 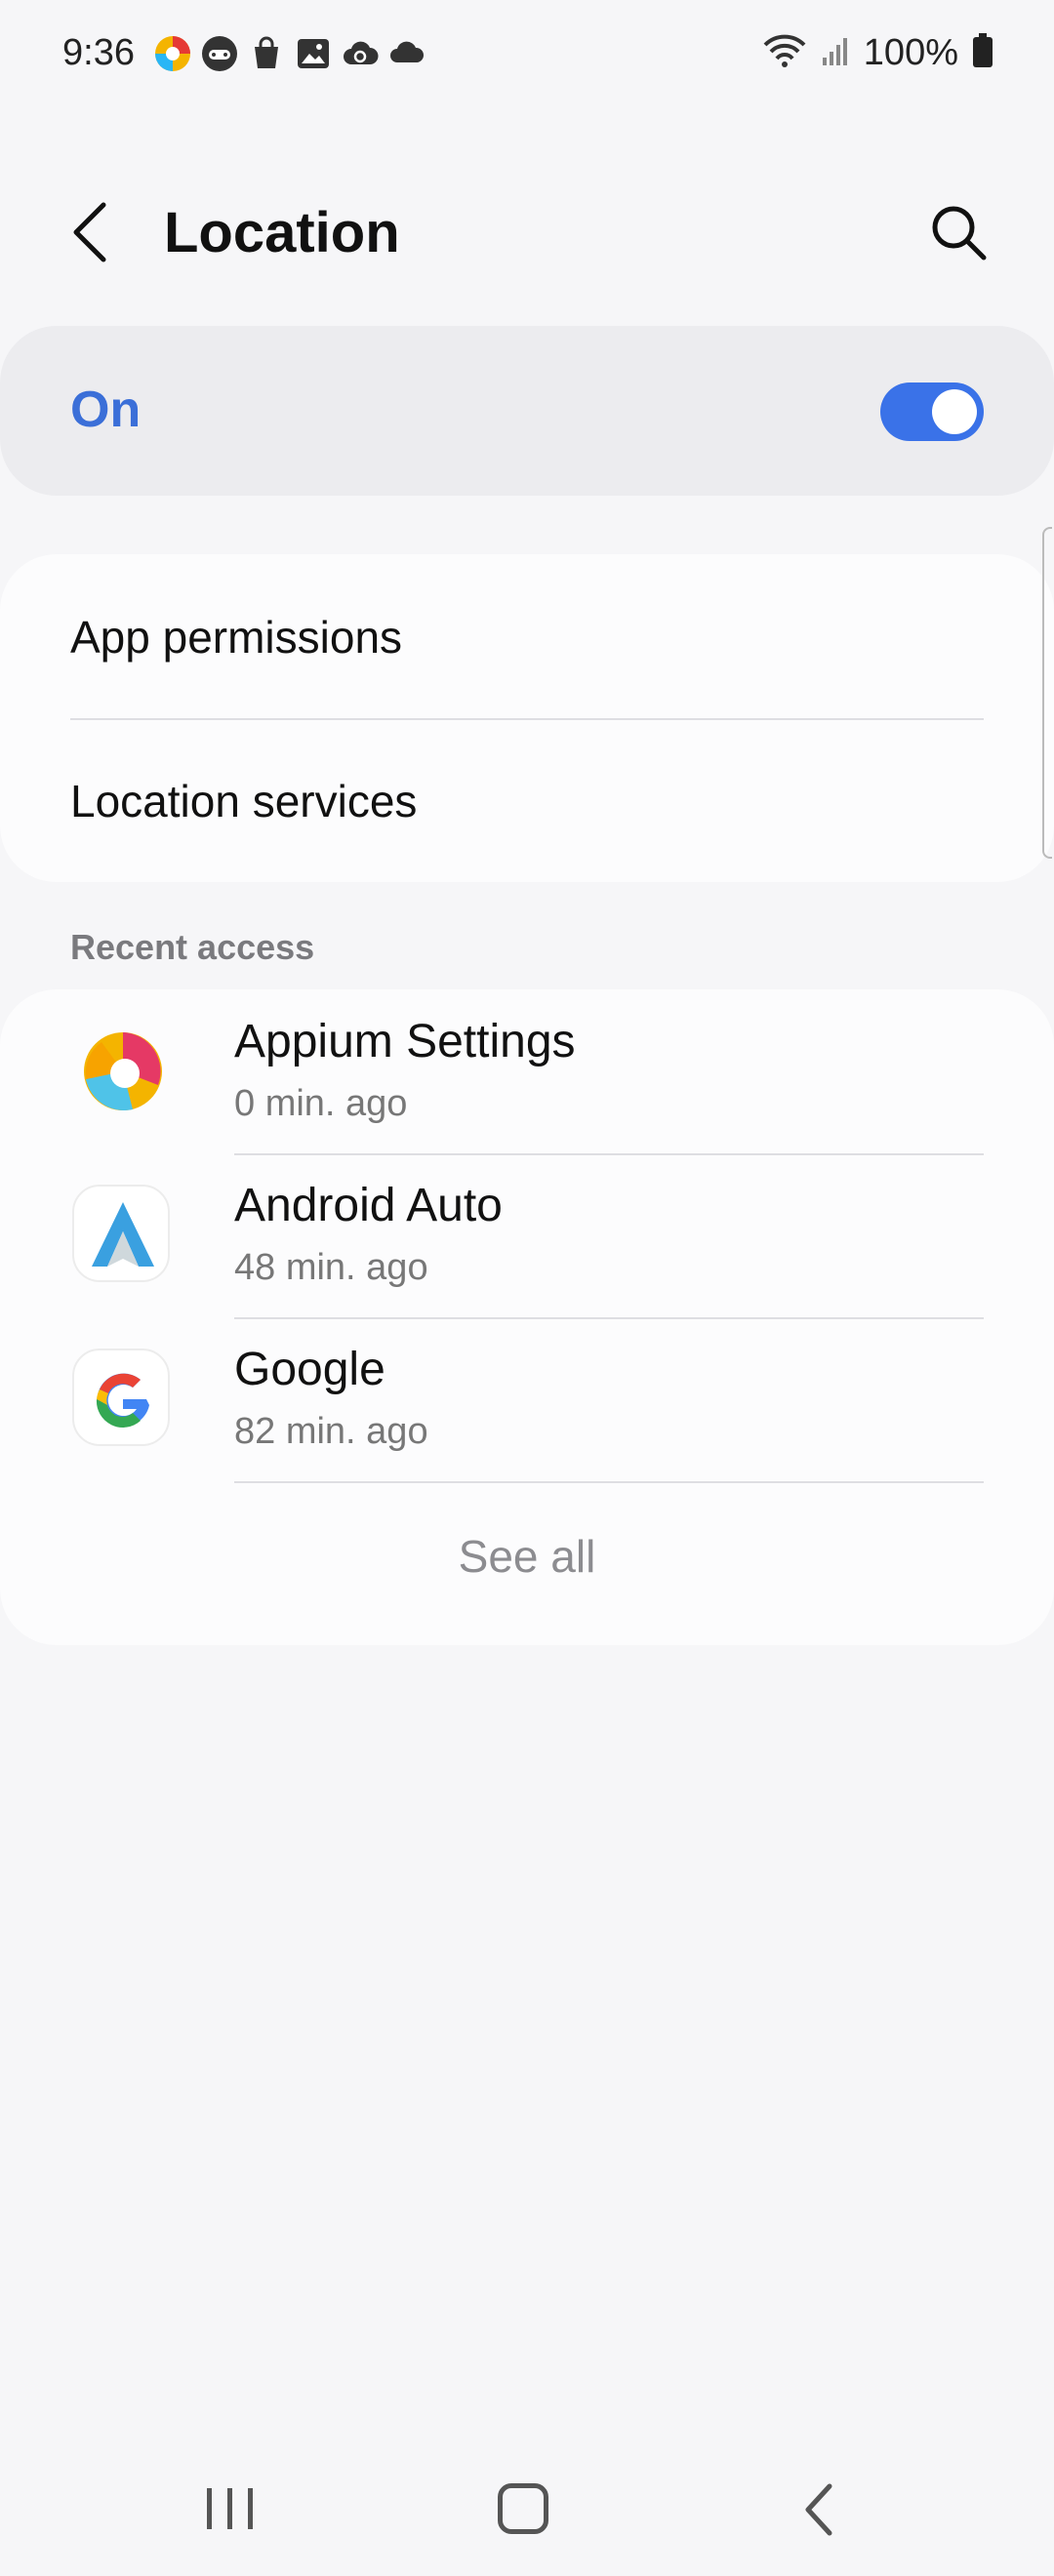 I want to click on appium-settings-icon, so click(x=121, y=1071).